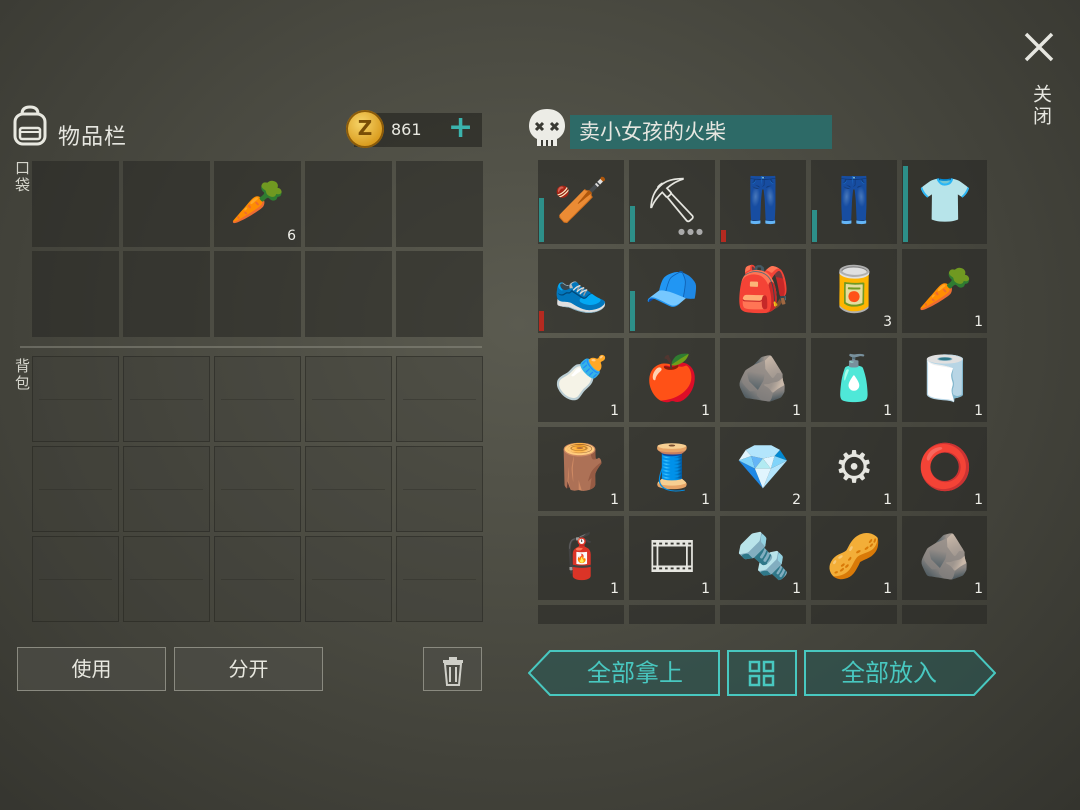 The image size is (1080, 810). I want to click on plank-icon: 🪵, so click(581, 468).